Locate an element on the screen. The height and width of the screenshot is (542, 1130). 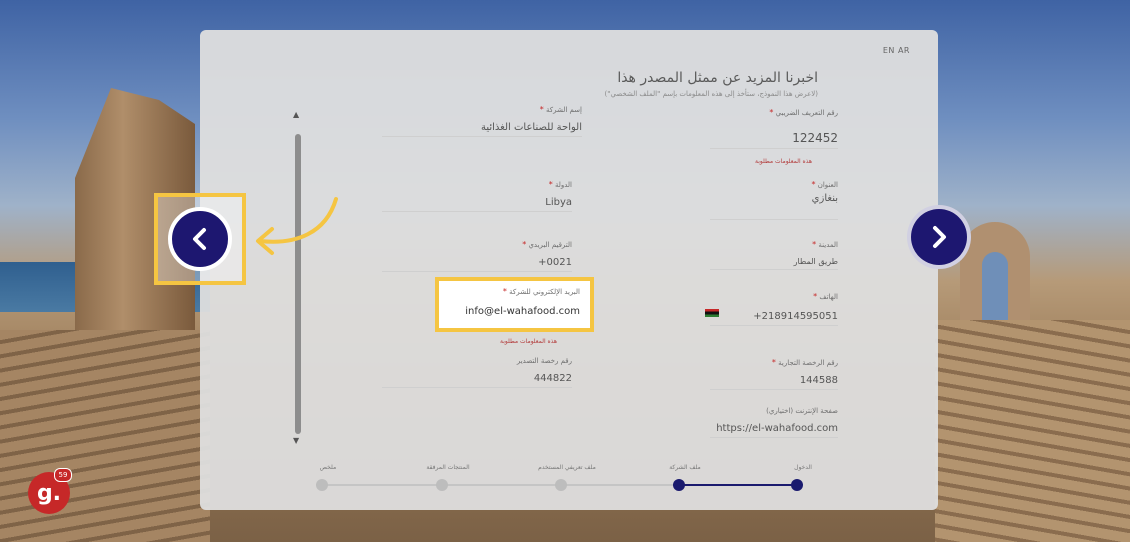
tax-id-label: رقم التعريف الضريبي is located at coordinates (806, 113).